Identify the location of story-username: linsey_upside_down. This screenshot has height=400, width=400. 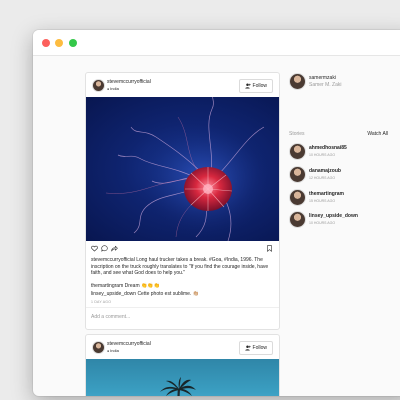
(333, 216).